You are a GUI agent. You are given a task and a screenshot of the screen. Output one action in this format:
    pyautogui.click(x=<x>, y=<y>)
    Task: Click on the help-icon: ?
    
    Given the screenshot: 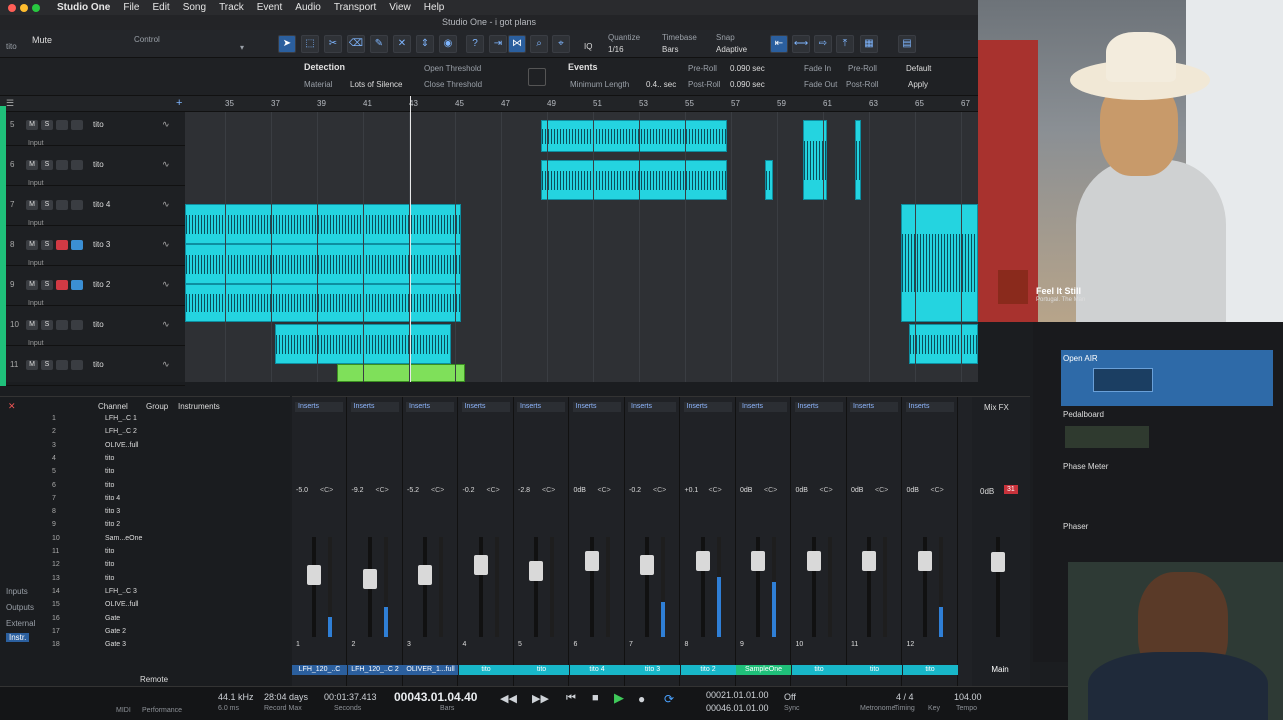 What is the action you would take?
    pyautogui.click(x=475, y=44)
    